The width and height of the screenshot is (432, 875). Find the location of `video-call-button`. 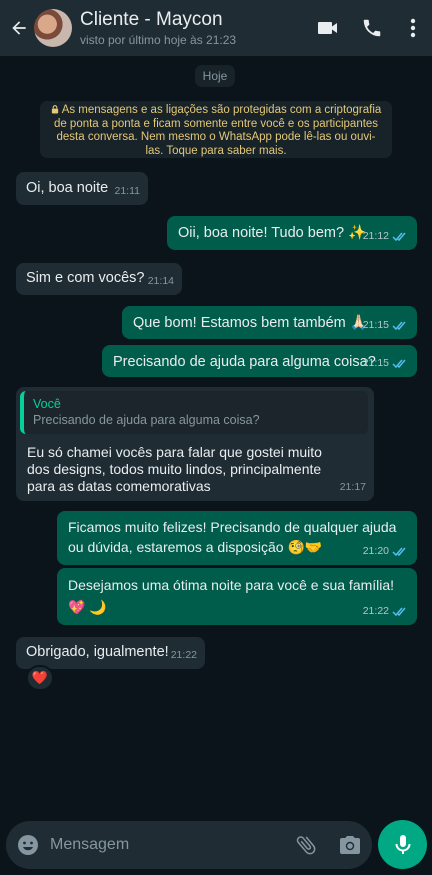

video-call-button is located at coordinates (328, 28).